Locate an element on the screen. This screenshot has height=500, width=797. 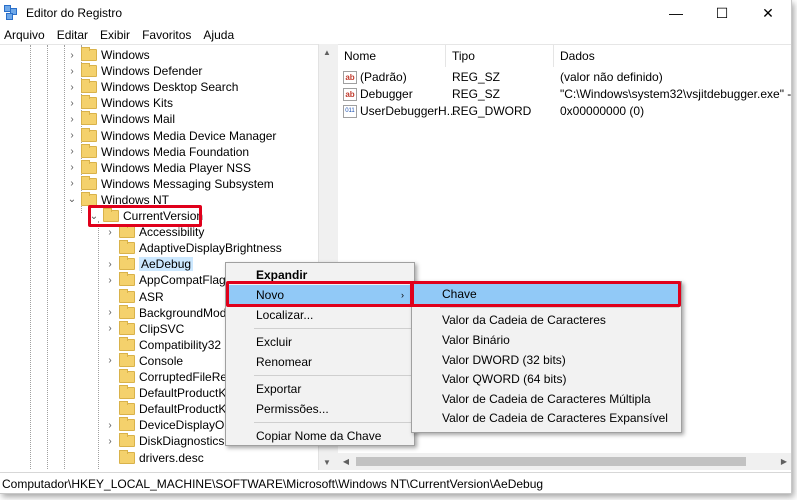
registry-editor-icon is located at coordinates (12, 13).